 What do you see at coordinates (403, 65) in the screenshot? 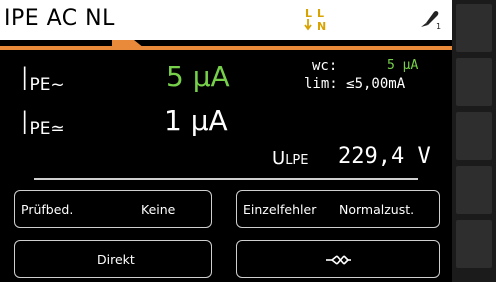
I see `wc-value: 5 µA` at bounding box center [403, 65].